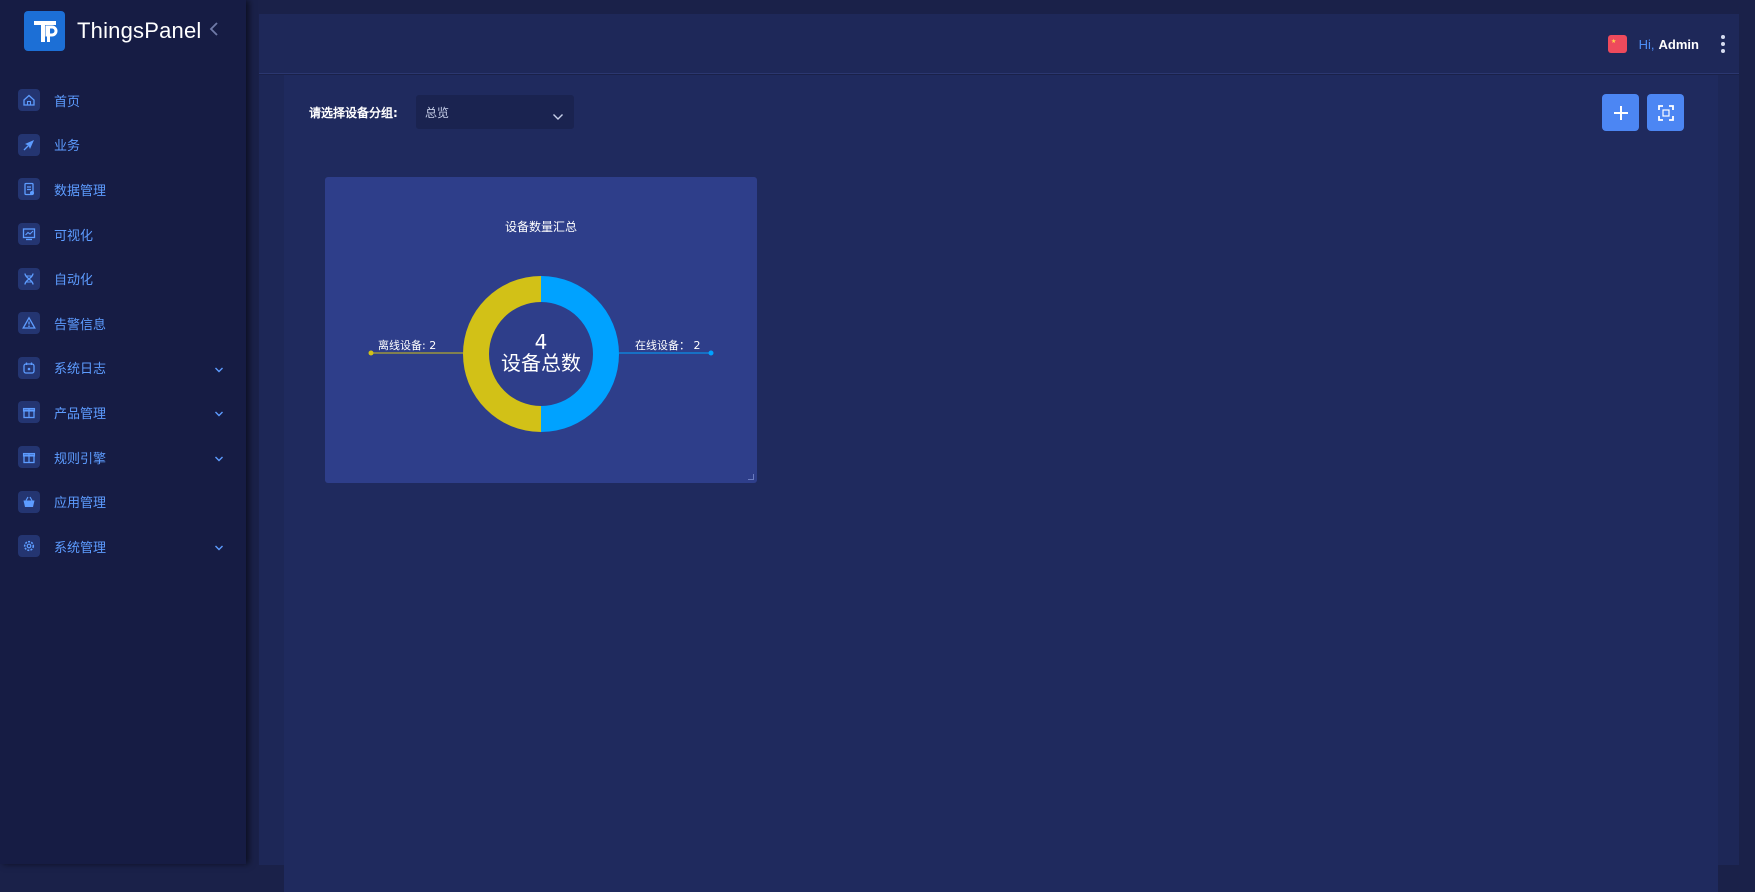  I want to click on dna-icon, so click(29, 278).